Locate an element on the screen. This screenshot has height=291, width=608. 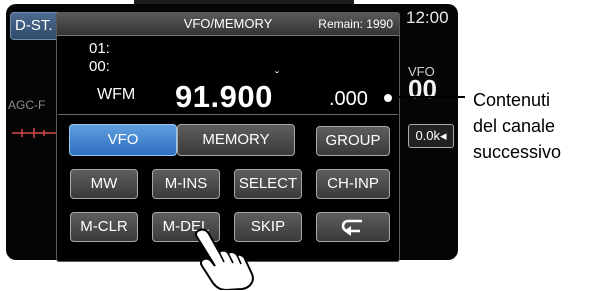
memory-line-1: 01: is located at coordinates (99, 48).